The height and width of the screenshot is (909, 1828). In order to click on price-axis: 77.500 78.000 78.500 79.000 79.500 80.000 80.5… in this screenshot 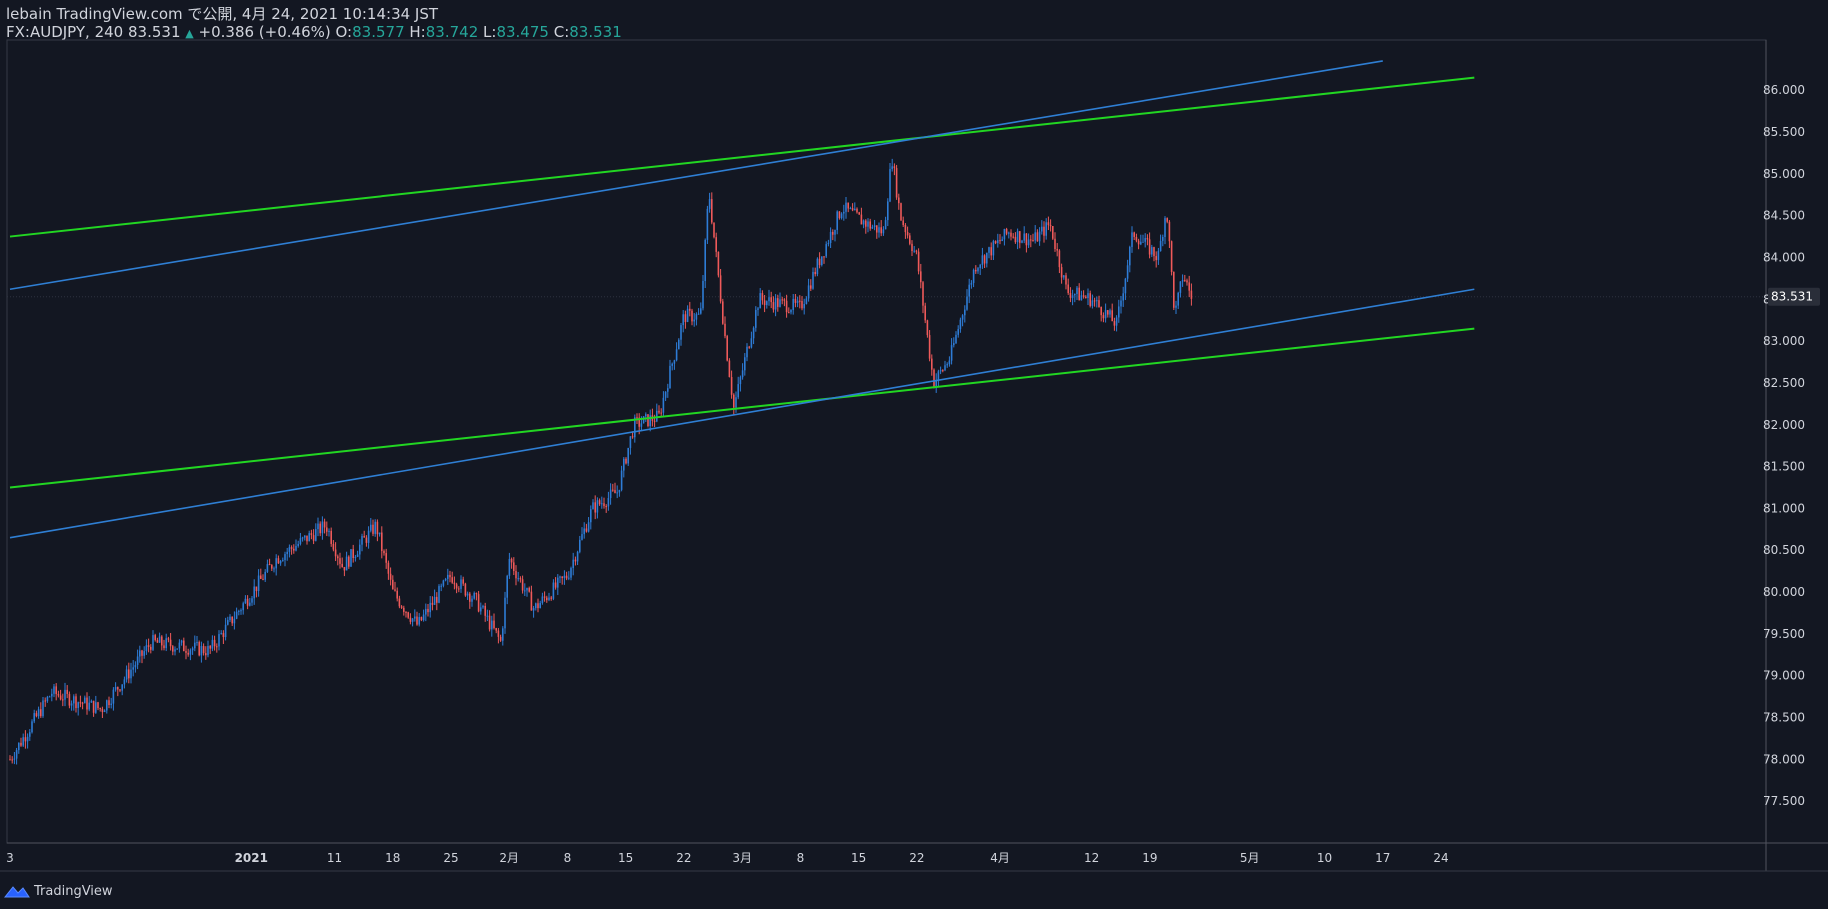, I will do `click(1791, 445)`.